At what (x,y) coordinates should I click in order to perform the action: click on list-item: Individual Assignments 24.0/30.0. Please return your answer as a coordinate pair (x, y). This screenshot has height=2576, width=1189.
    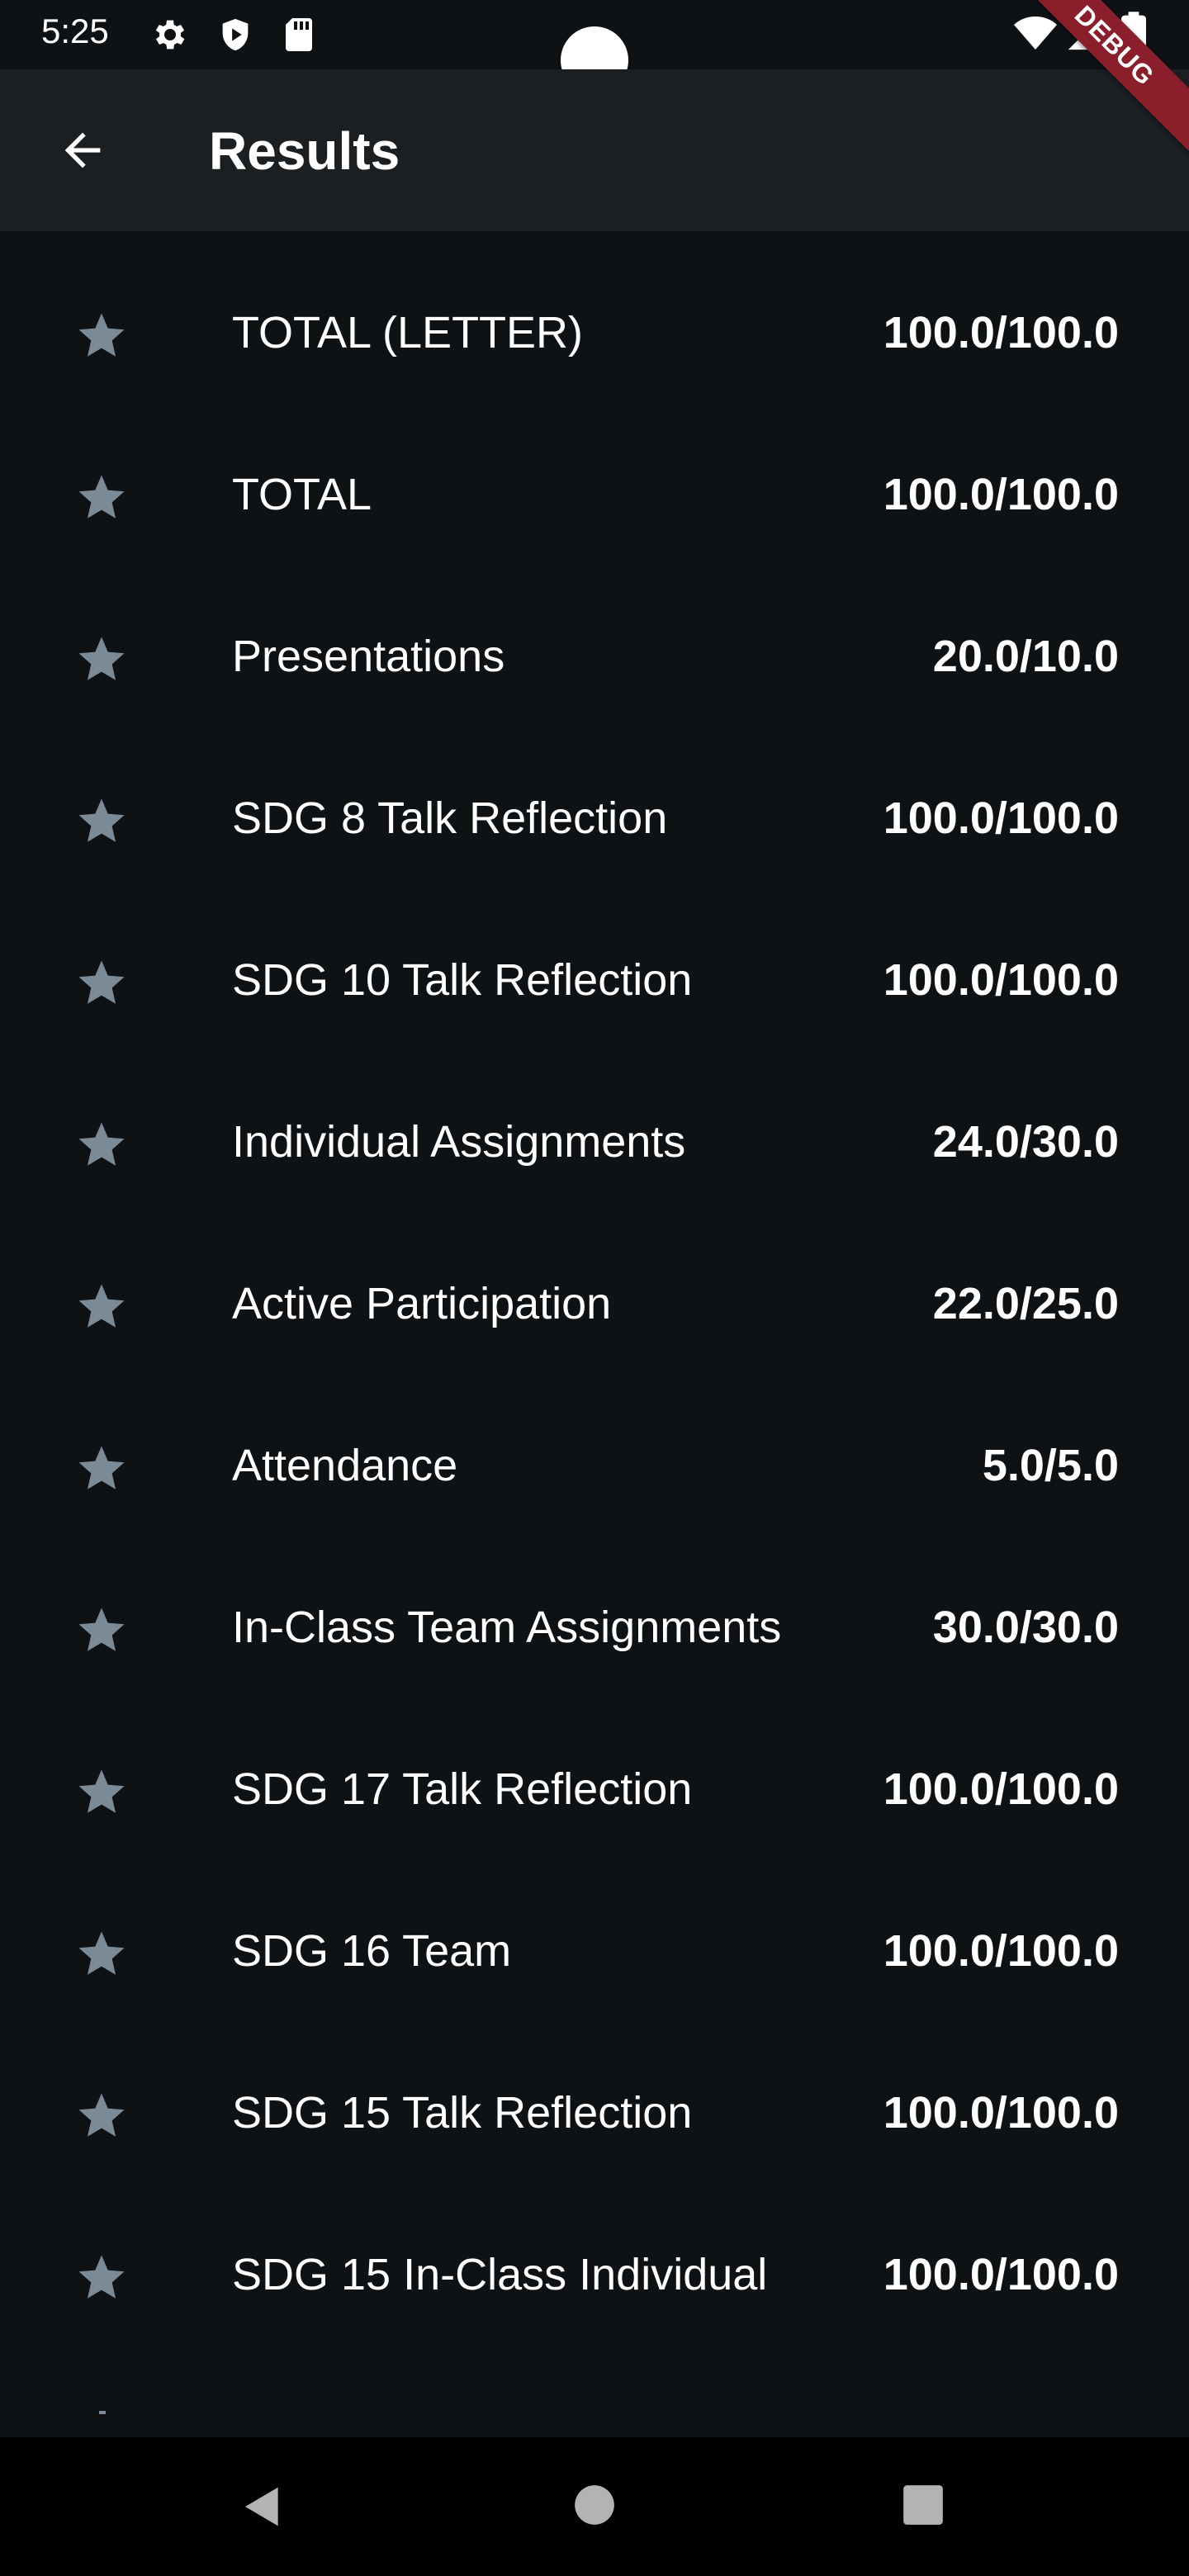
    Looking at the image, I should click on (594, 1144).